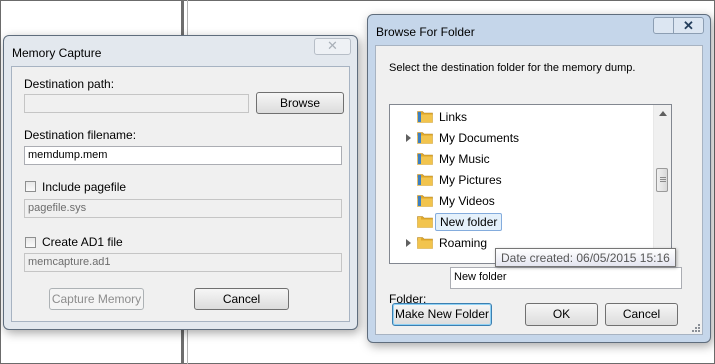  What do you see at coordinates (519, 222) in the screenshot?
I see `tree-item: New folder` at bounding box center [519, 222].